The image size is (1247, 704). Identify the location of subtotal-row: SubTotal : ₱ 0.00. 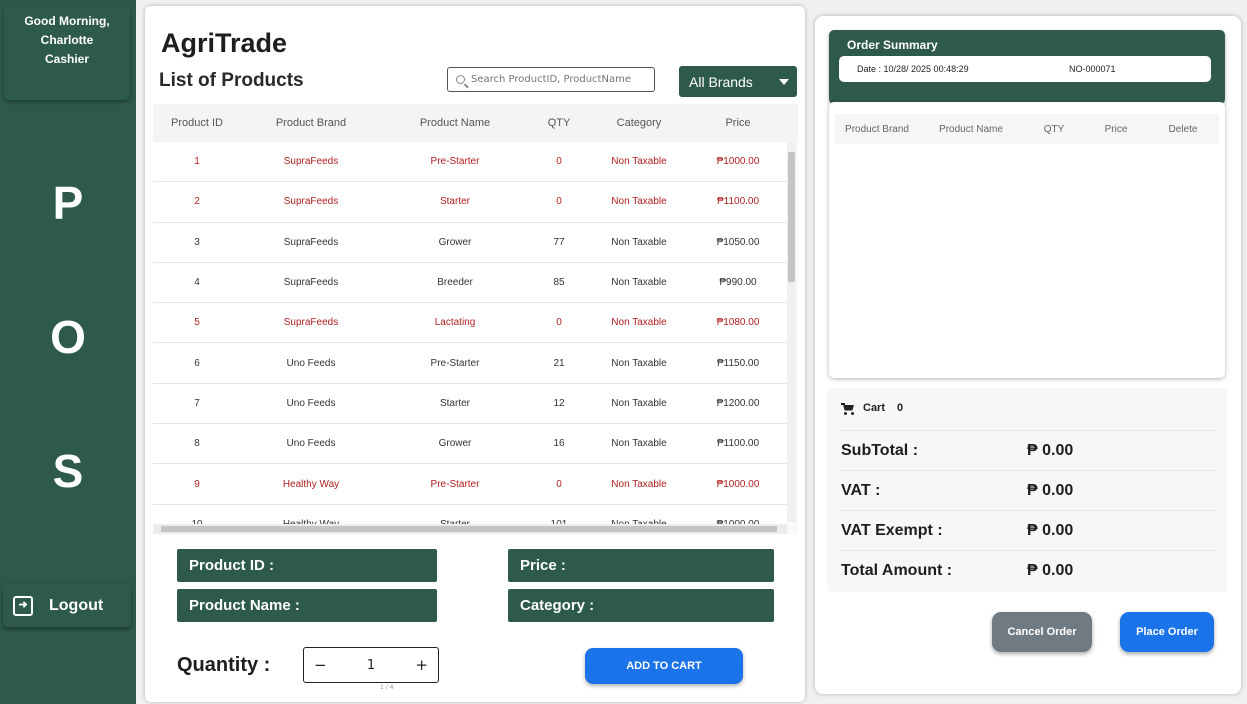
(1029, 450).